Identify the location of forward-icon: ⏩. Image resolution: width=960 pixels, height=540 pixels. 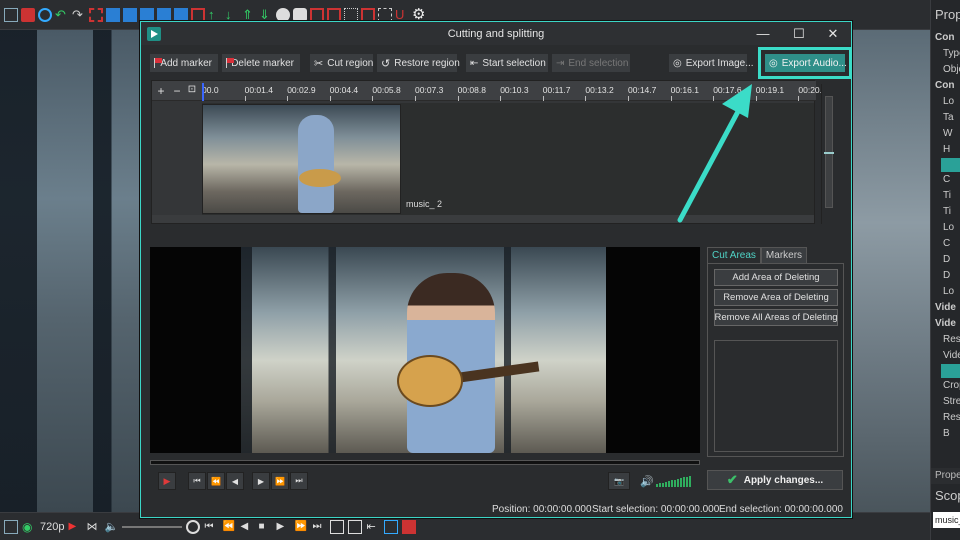
(301, 527).